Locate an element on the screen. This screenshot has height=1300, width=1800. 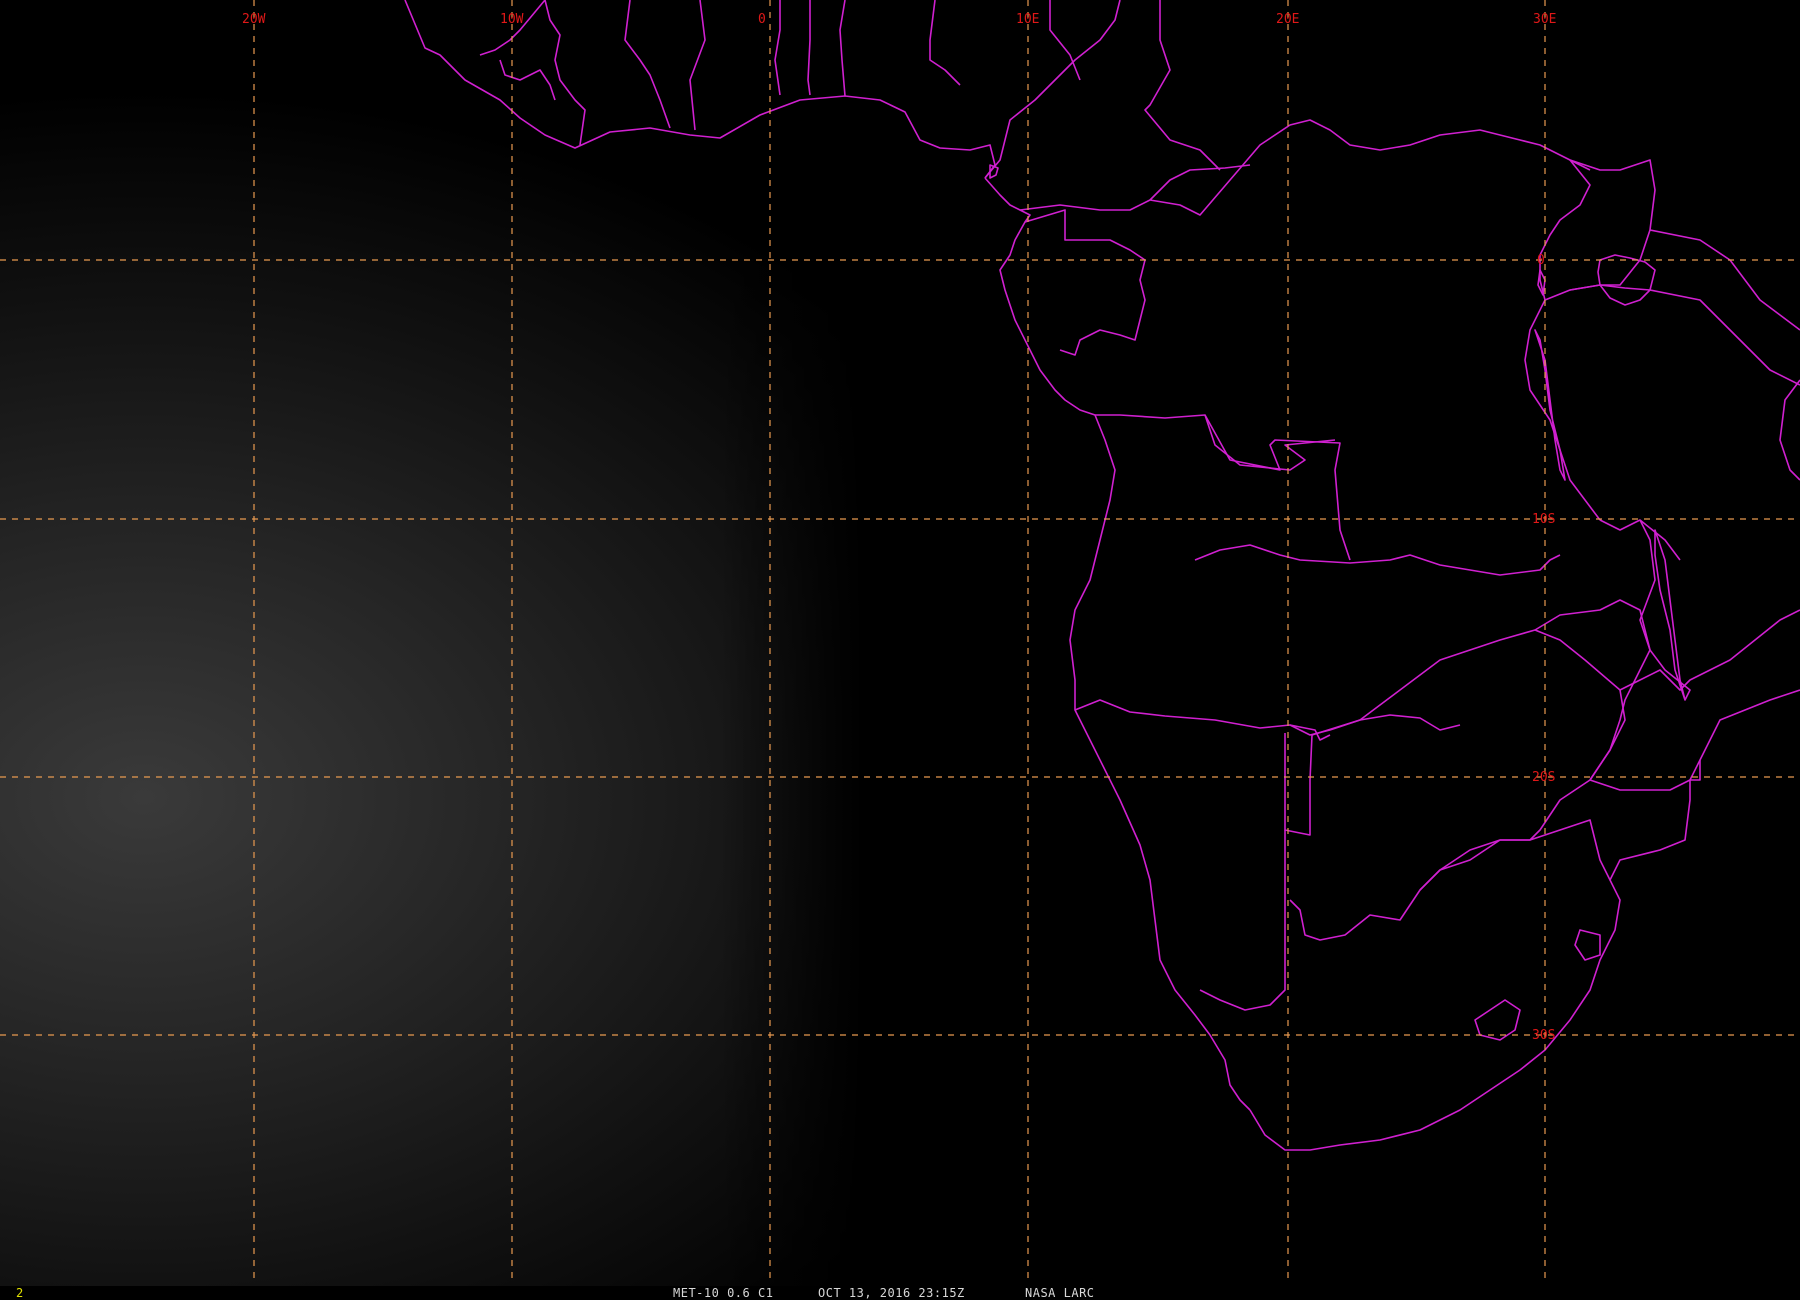
latitude-label: 20S is located at coordinates (1543, 777).